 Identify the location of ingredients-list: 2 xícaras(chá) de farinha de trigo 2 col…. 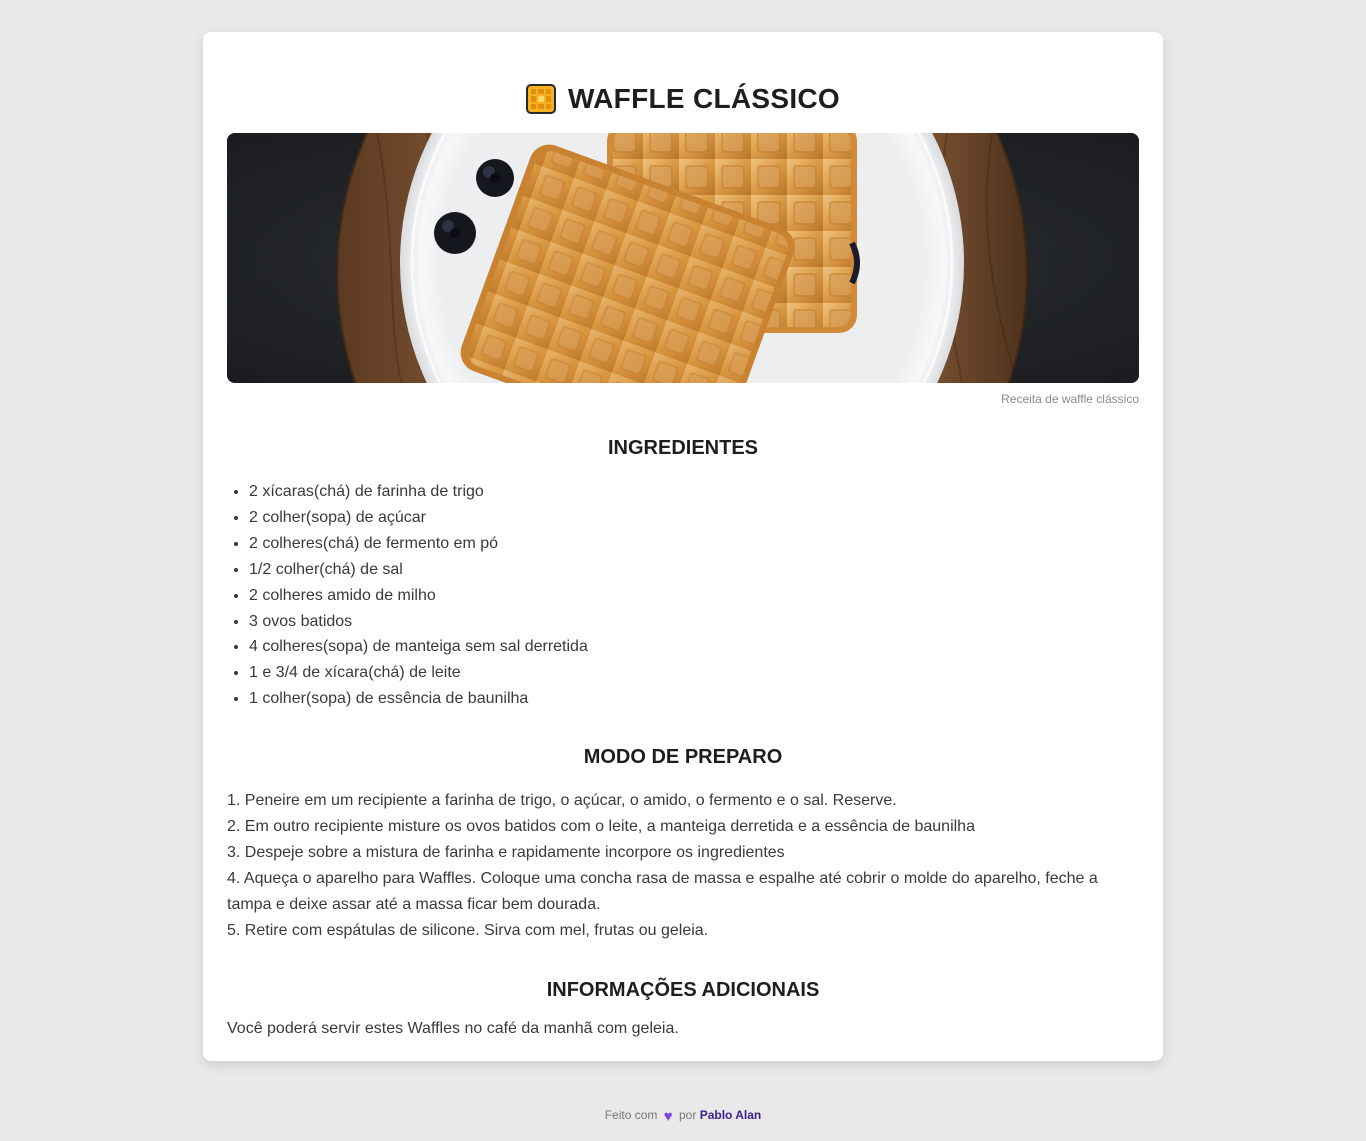
(683, 595).